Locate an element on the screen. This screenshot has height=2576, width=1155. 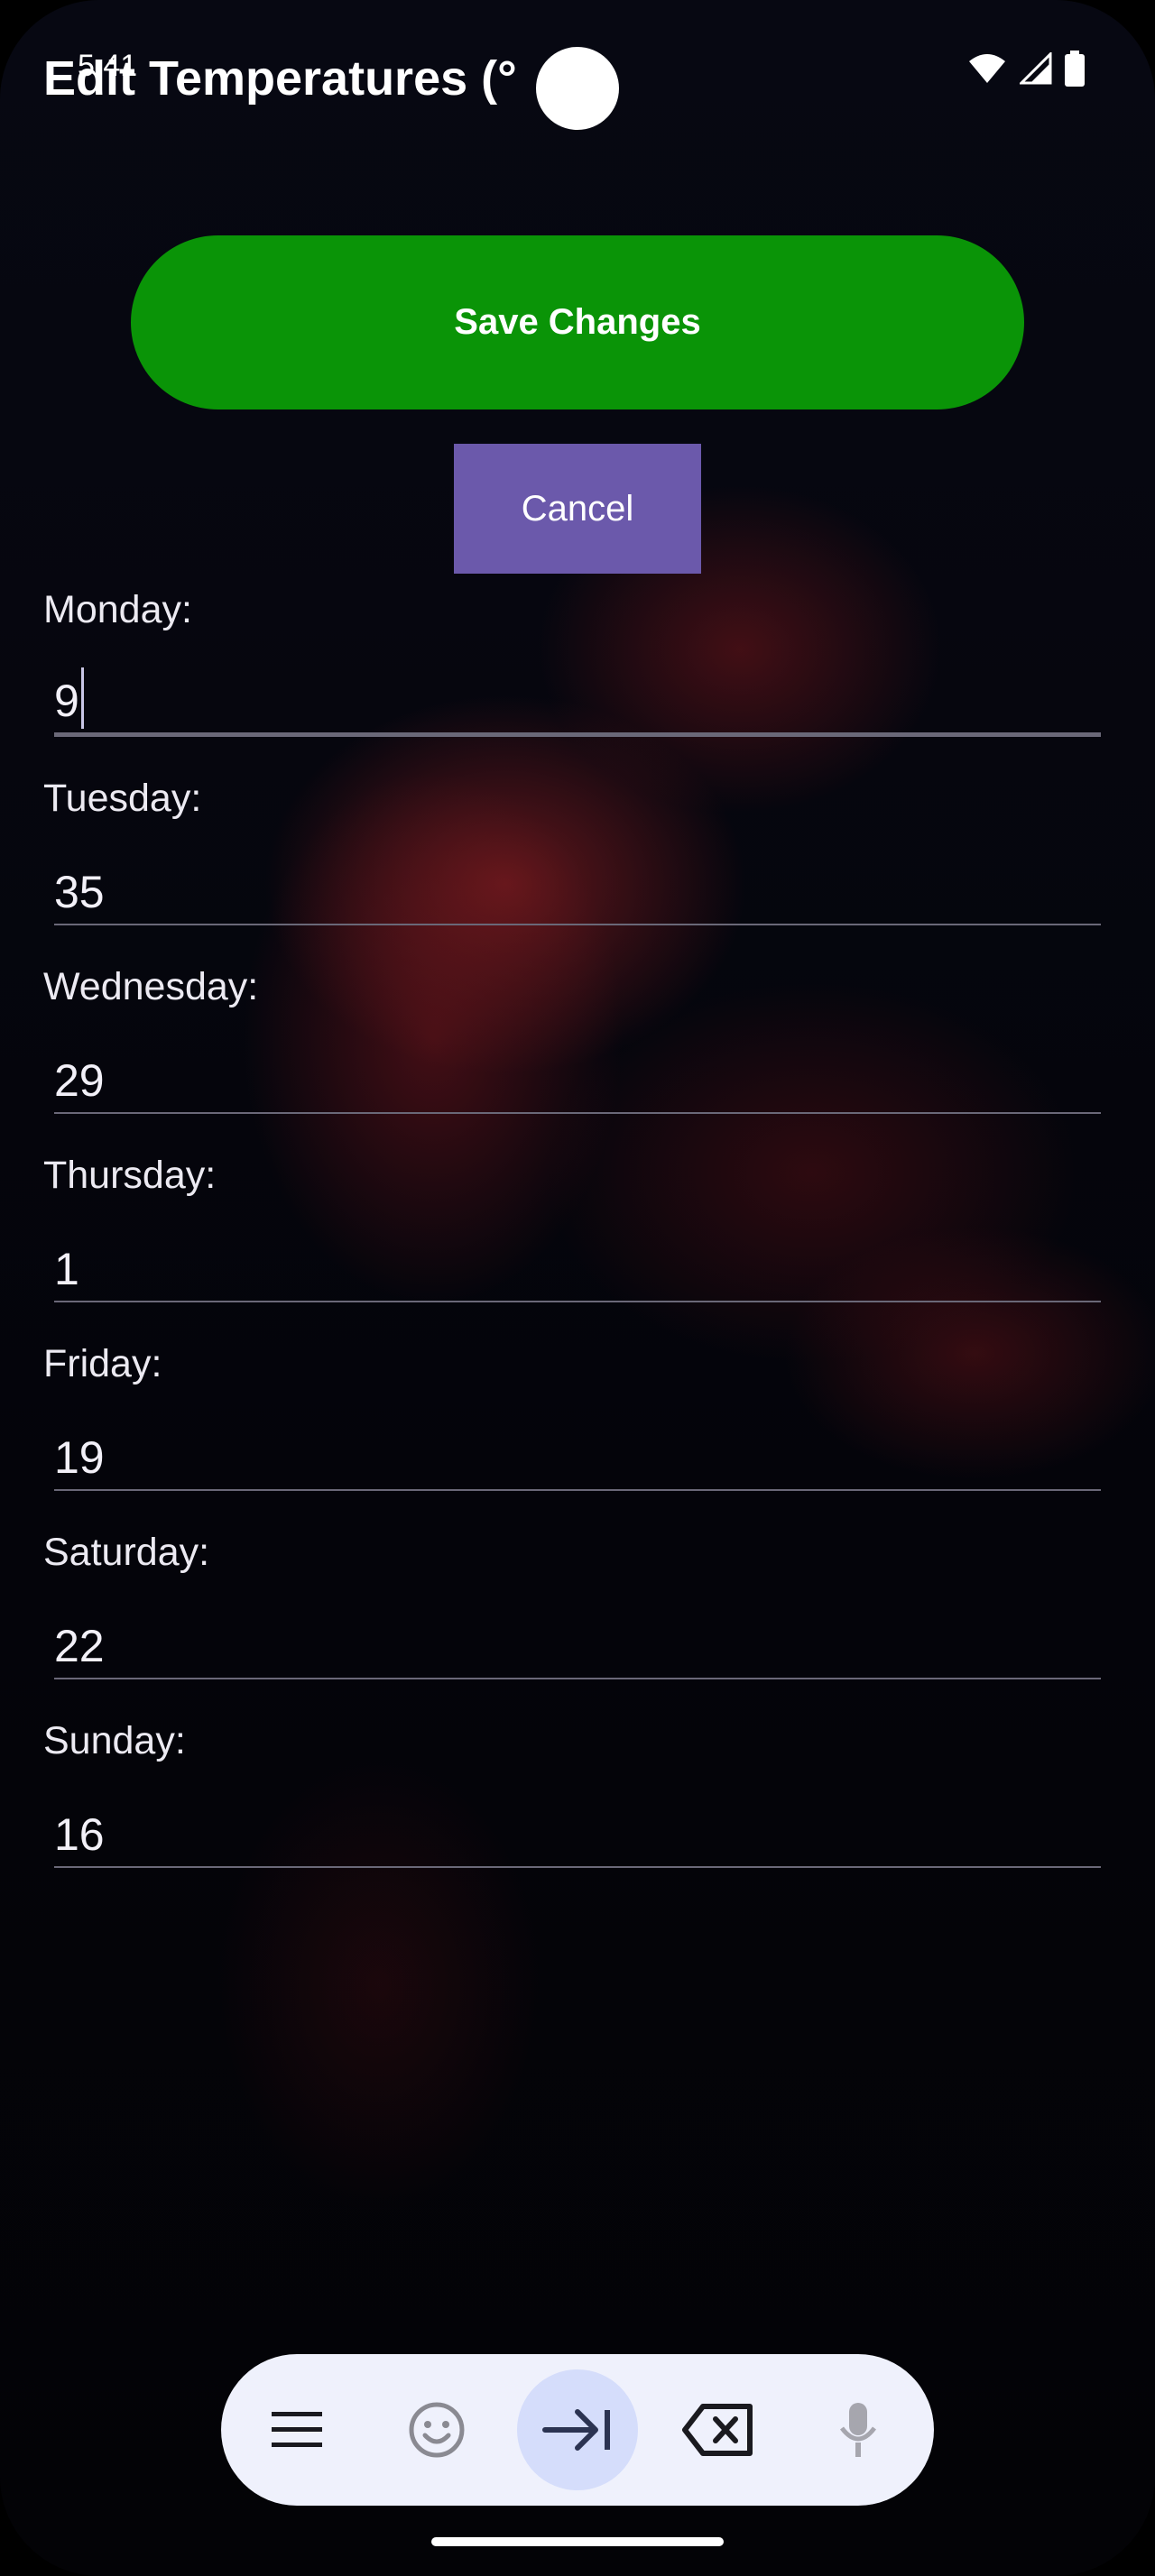
monday-temperature-input is located at coordinates (577, 703).